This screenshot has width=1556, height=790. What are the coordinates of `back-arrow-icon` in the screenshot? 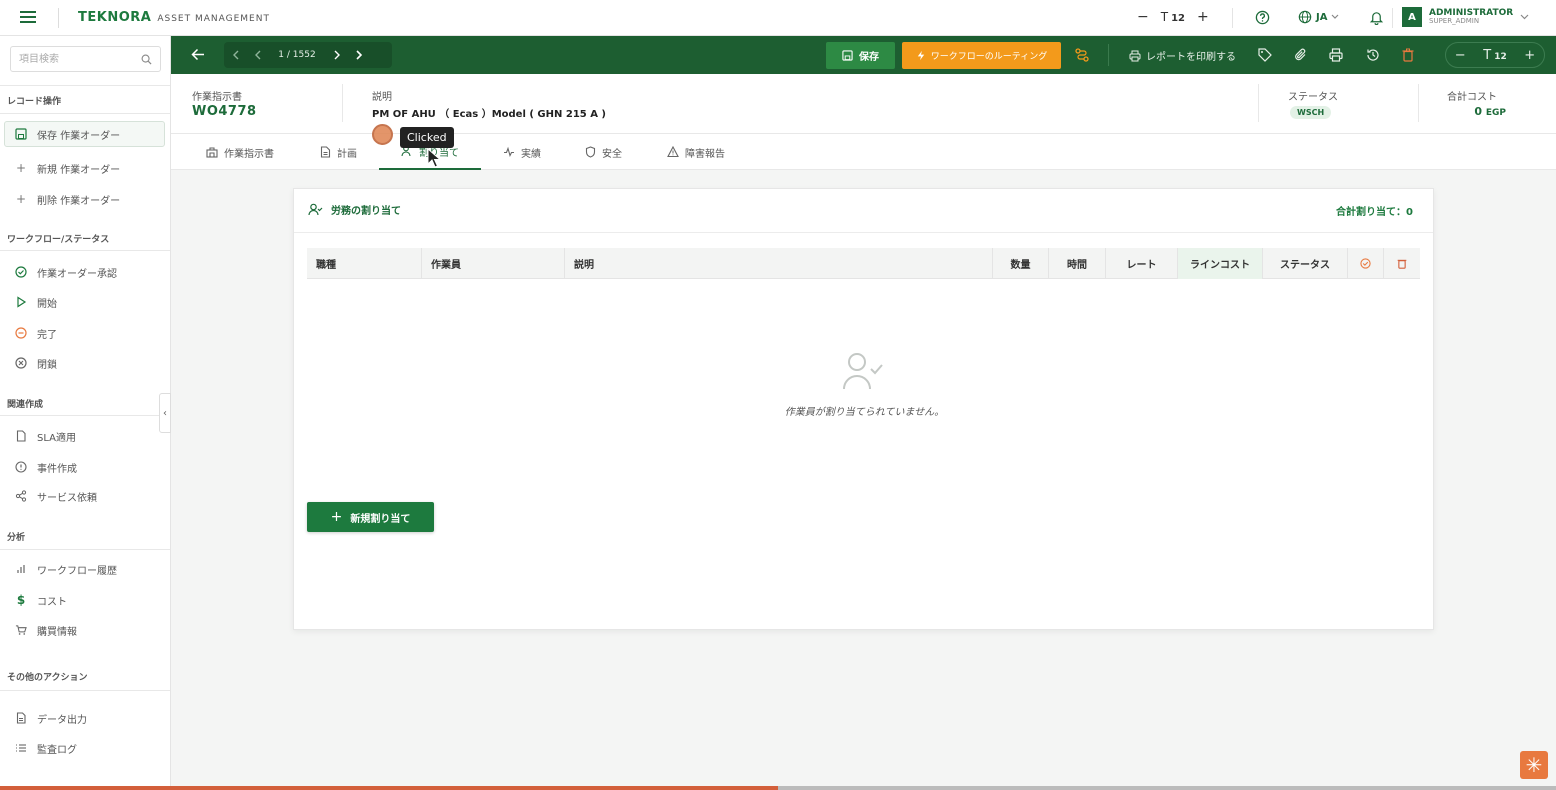 It's located at (198, 54).